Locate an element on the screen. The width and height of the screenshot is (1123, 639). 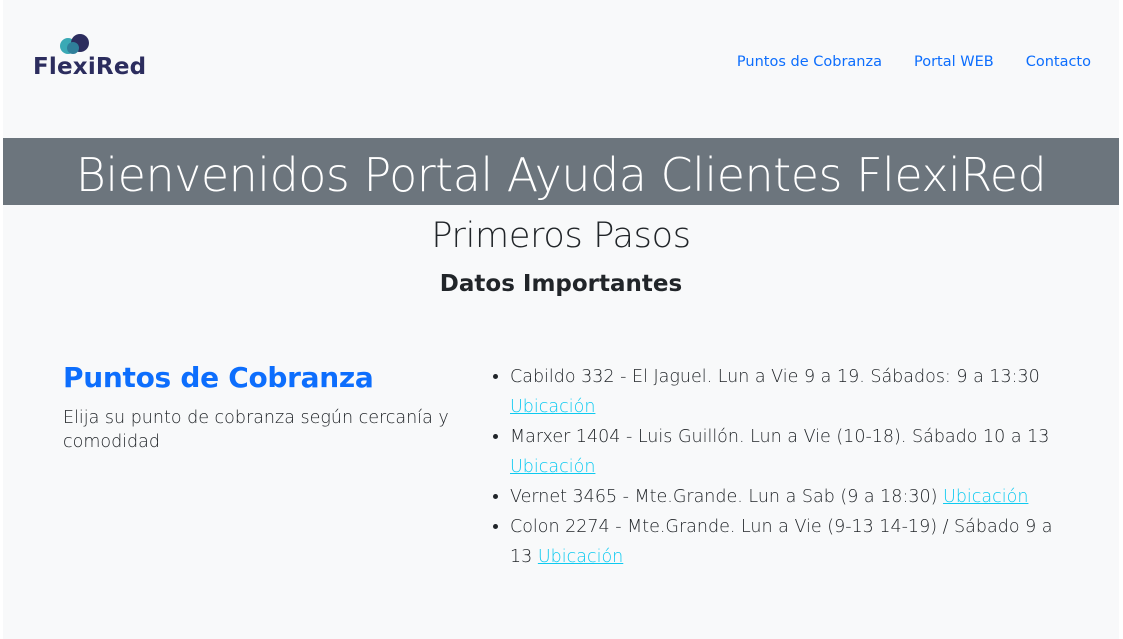
cloud-logo-icon is located at coordinates (74, 44).